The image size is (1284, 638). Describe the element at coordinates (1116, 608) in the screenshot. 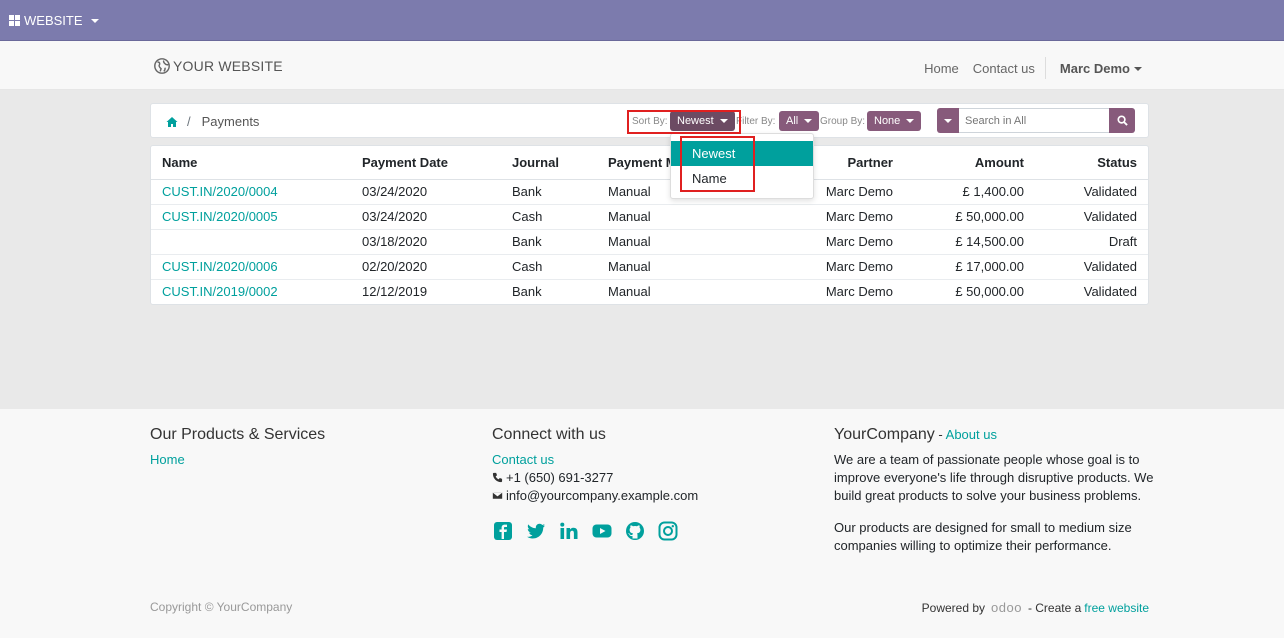

I see `free-website-link: free website` at that location.